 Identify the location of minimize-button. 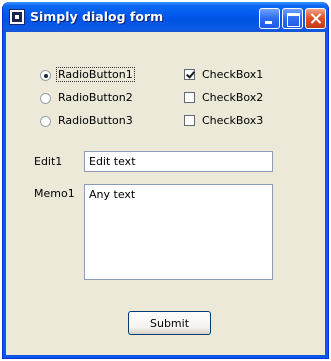
(269, 18).